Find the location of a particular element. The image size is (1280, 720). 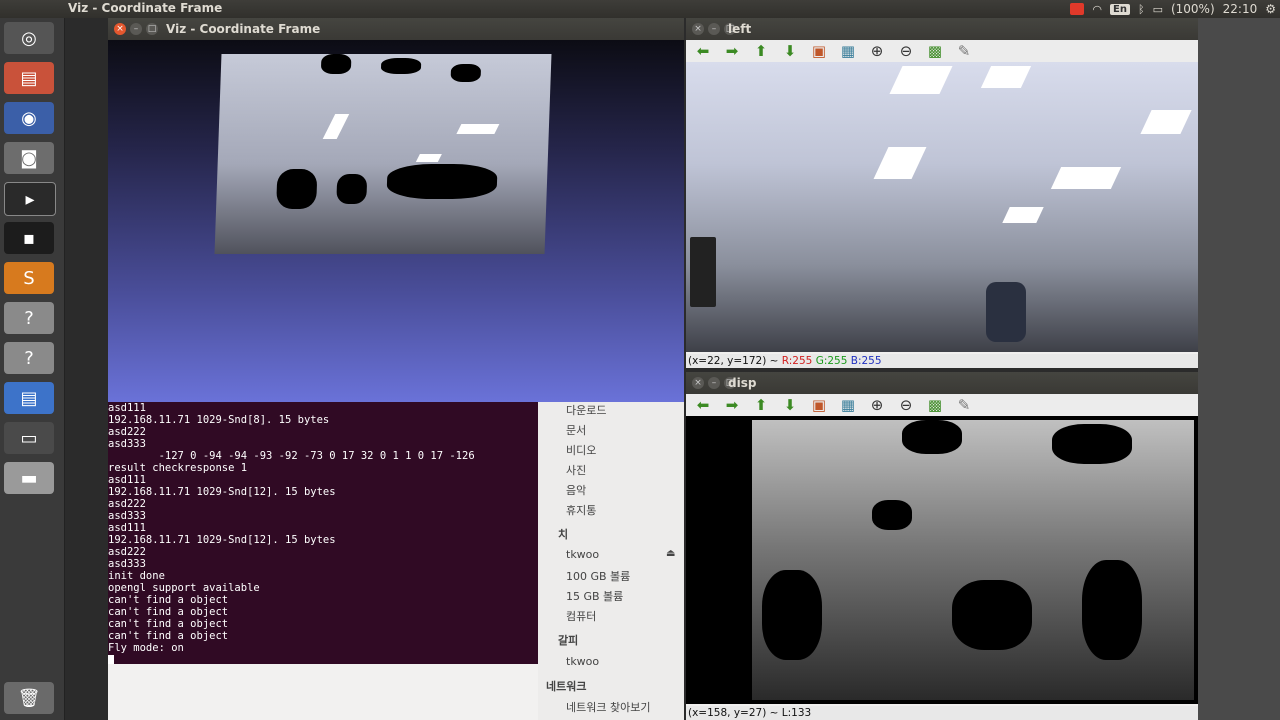

image-toolbar: ⬅ ➡ ⬆ ⬇ ▣ ▦ ⊕ ⊖ ▩ ✎ is located at coordinates (942, 51).